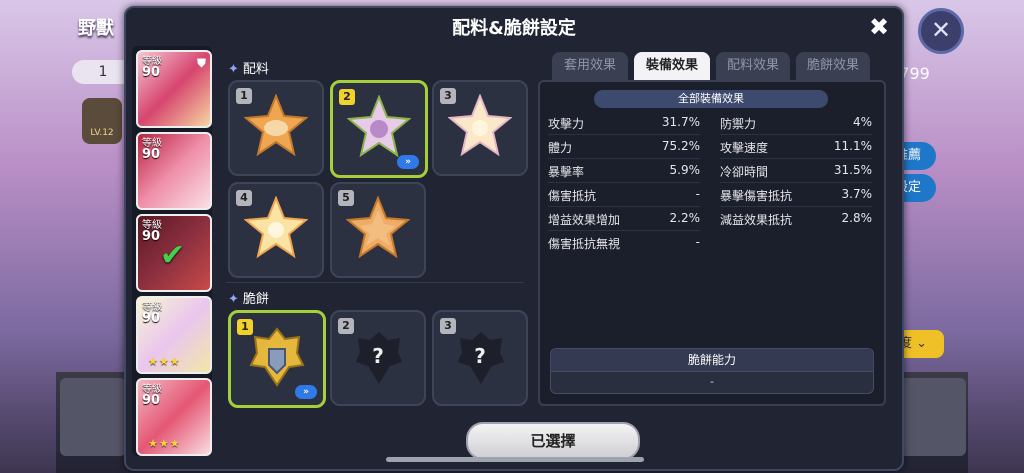  What do you see at coordinates (624, 219) in the screenshot?
I see `stat-row: 增益效果增加 2.2%` at bounding box center [624, 219].